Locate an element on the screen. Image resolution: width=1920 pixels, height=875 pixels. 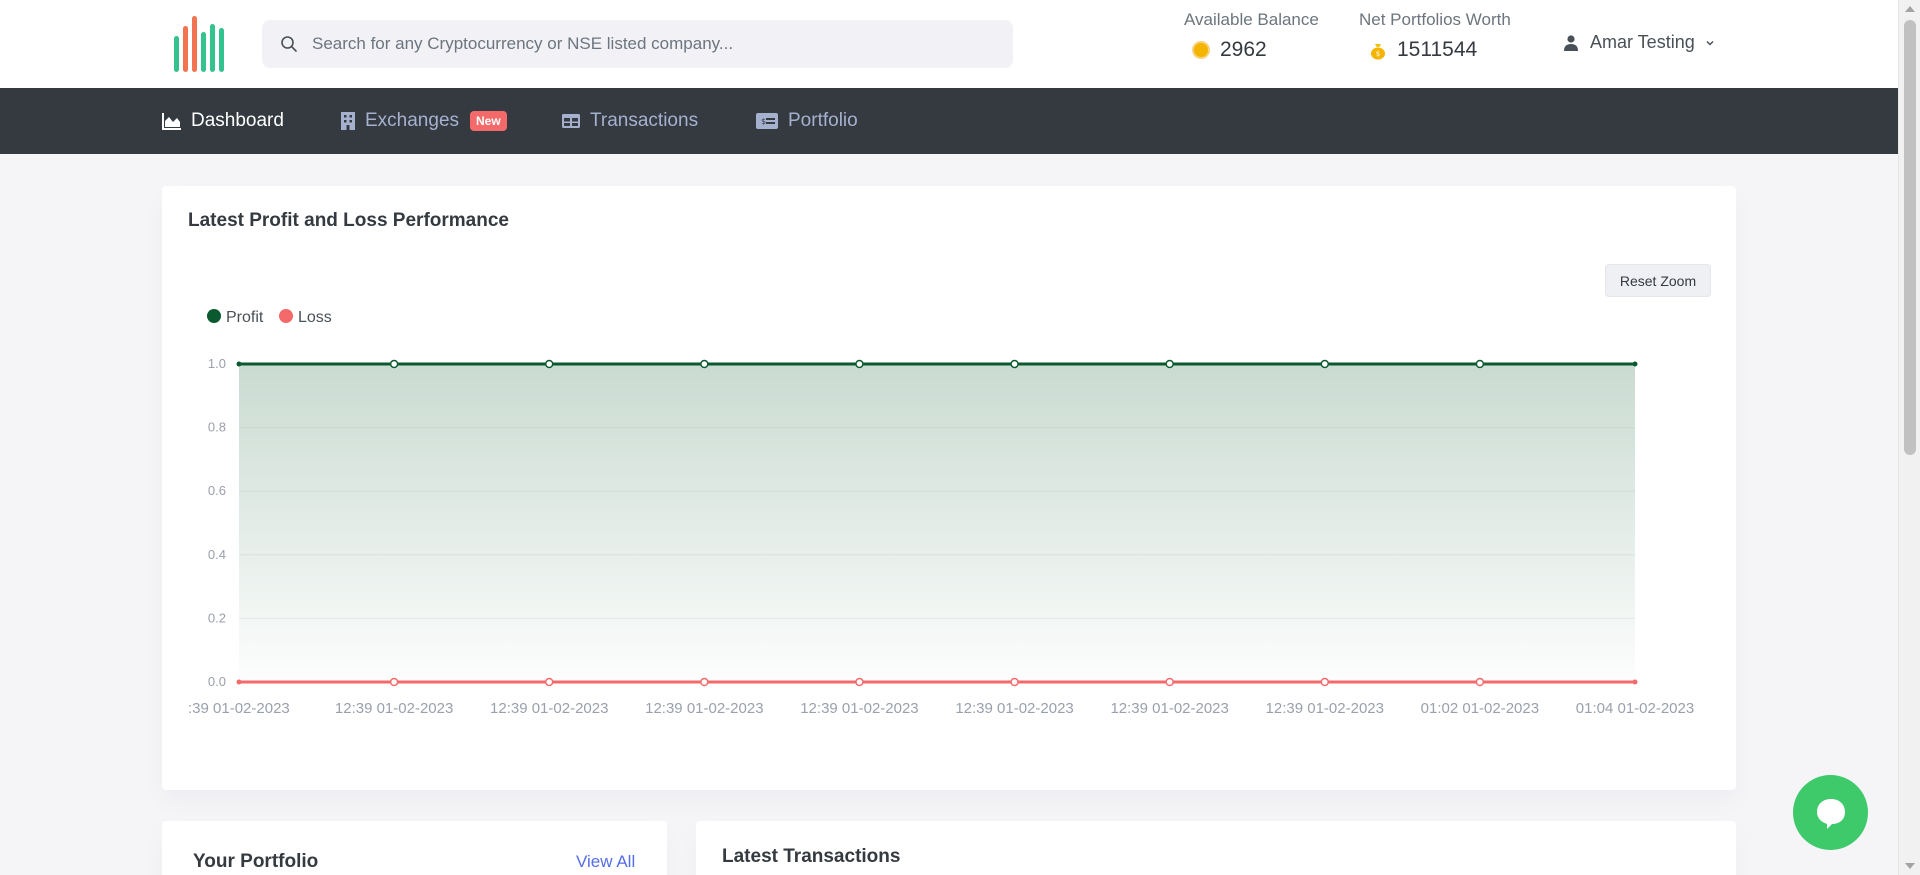
y-tick-label: 1.0 is located at coordinates (217, 363).